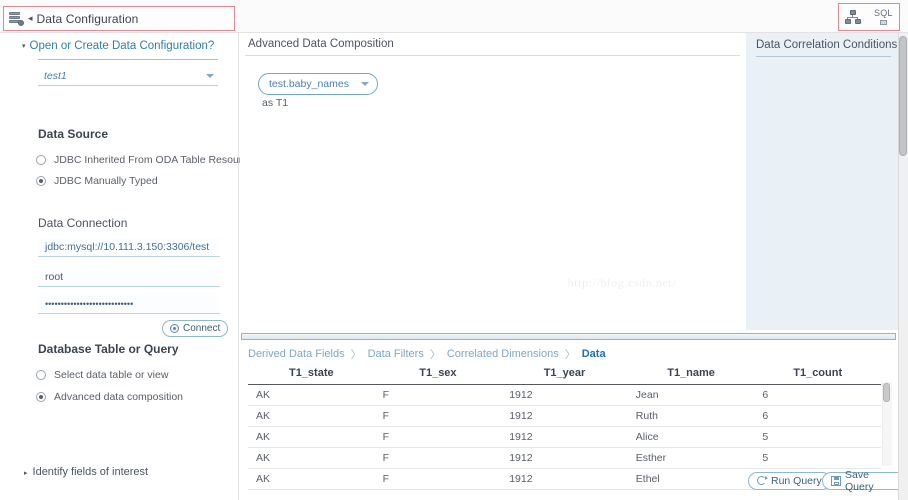 This screenshot has width=908, height=500. Describe the element at coordinates (55, 75) in the screenshot. I see `data-configuration-value: test1` at that location.